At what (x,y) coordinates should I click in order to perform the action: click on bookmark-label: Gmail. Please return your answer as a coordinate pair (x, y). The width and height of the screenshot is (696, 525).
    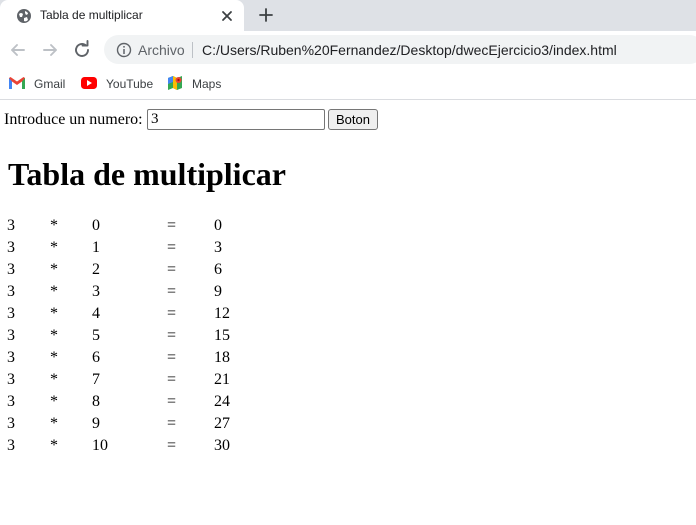
    Looking at the image, I should click on (50, 84).